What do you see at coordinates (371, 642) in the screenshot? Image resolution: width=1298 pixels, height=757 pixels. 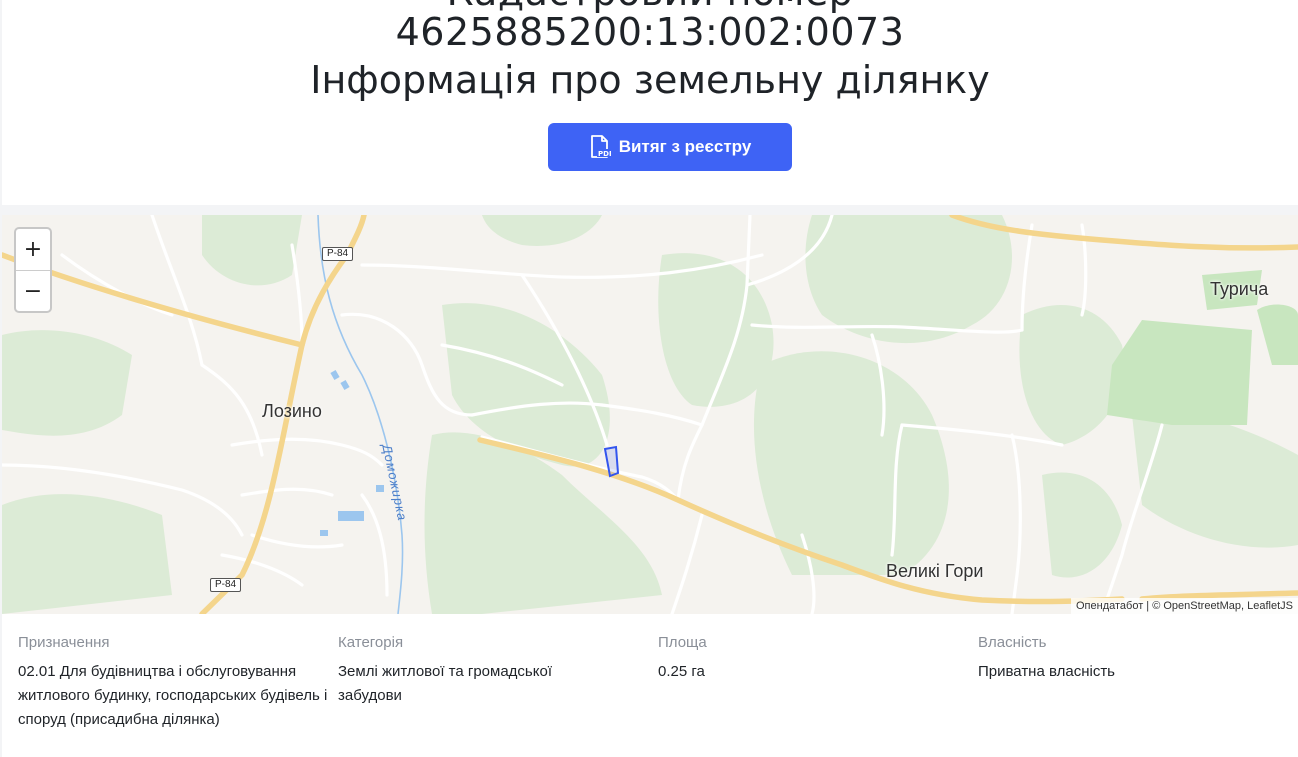 I see `category-label: Категорія` at bounding box center [371, 642].